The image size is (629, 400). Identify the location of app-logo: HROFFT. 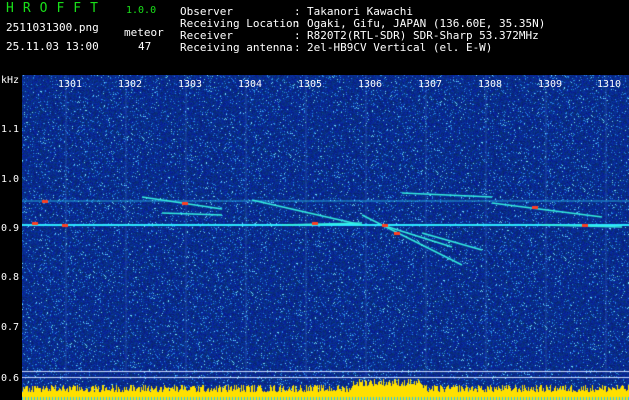
(56, 8).